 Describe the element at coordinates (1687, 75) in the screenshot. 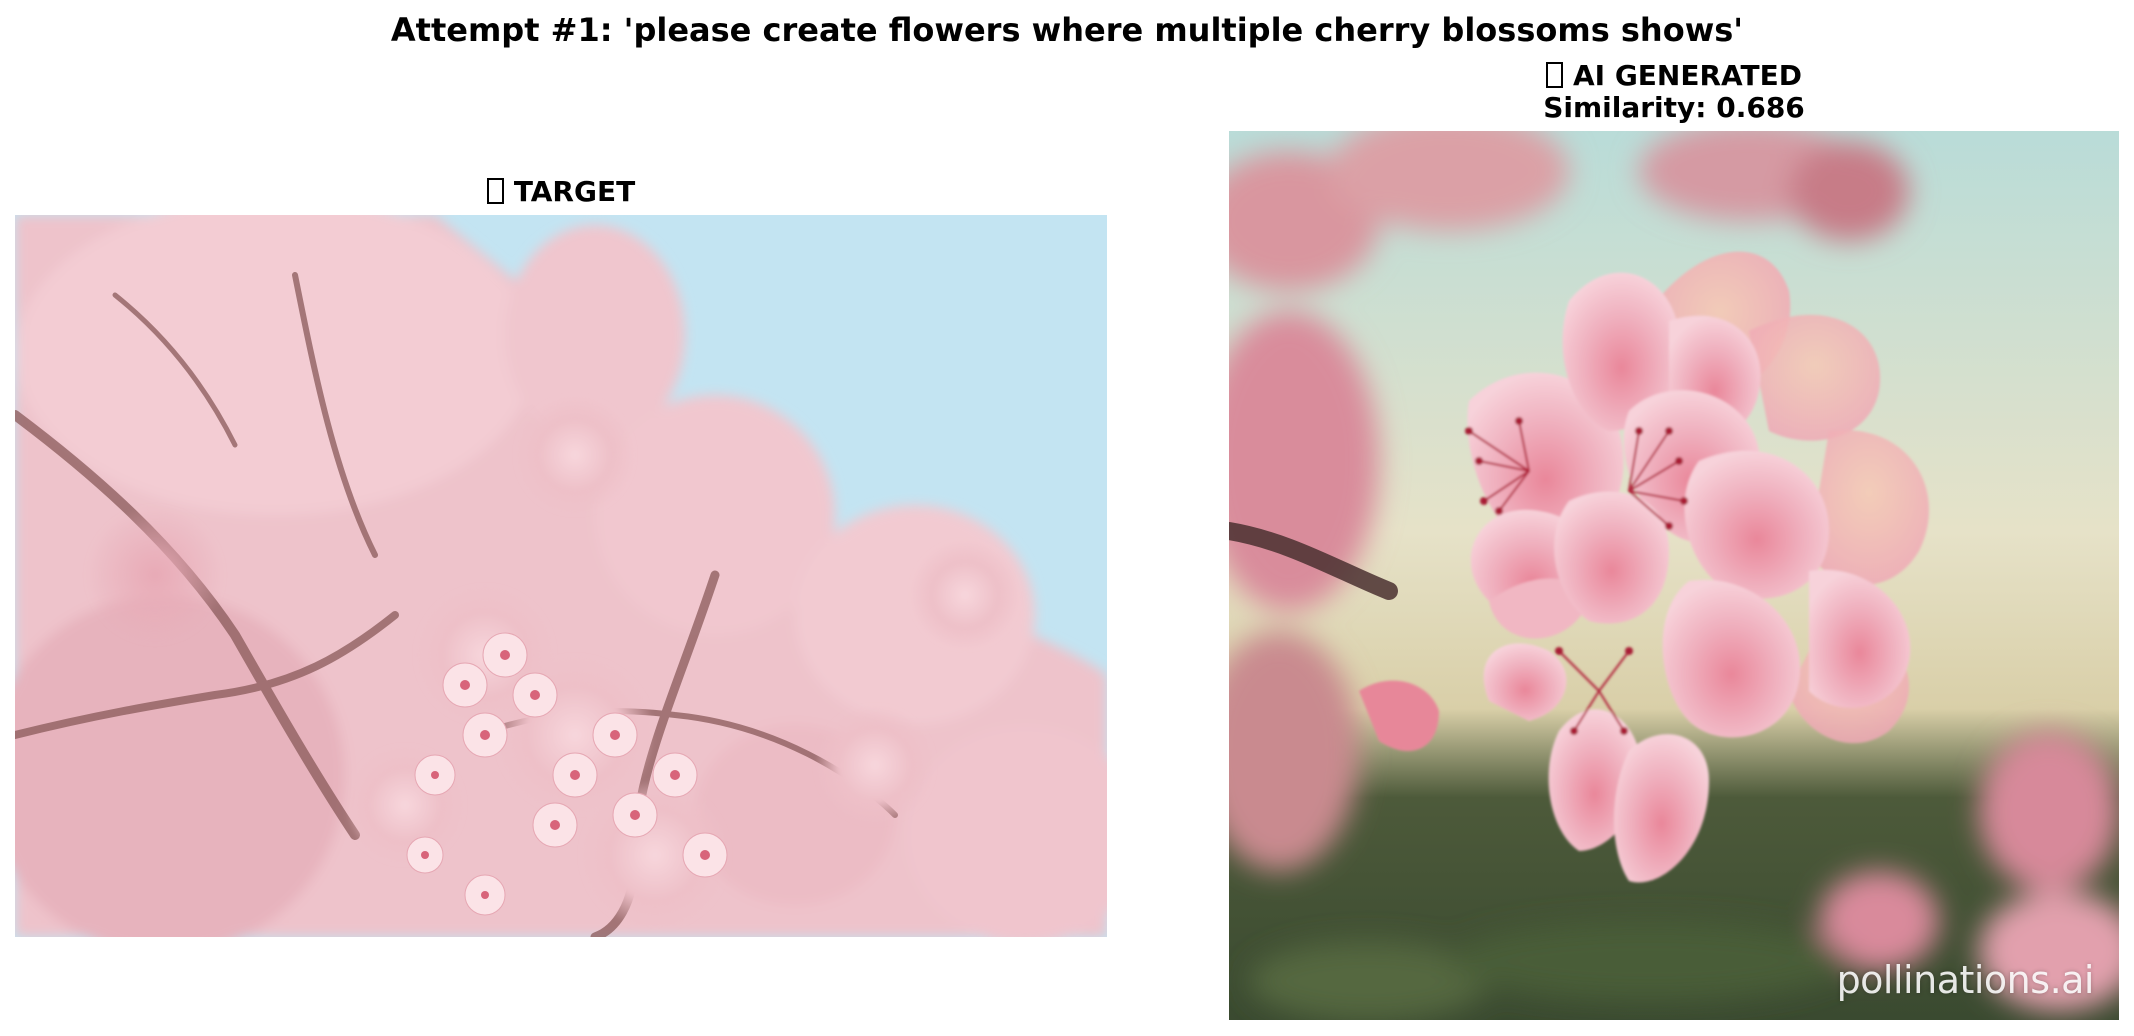

I see `generated-label: AI GENERATED` at that location.